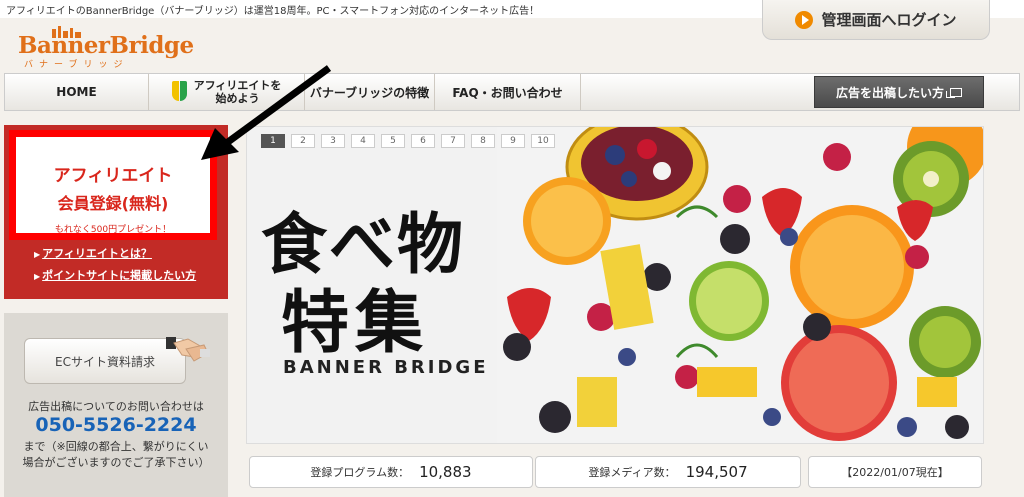 Image resolution: width=1024 pixels, height=497 pixels. Describe the element at coordinates (273, 141) in the screenshot. I see `banner-page-button: 1` at that location.